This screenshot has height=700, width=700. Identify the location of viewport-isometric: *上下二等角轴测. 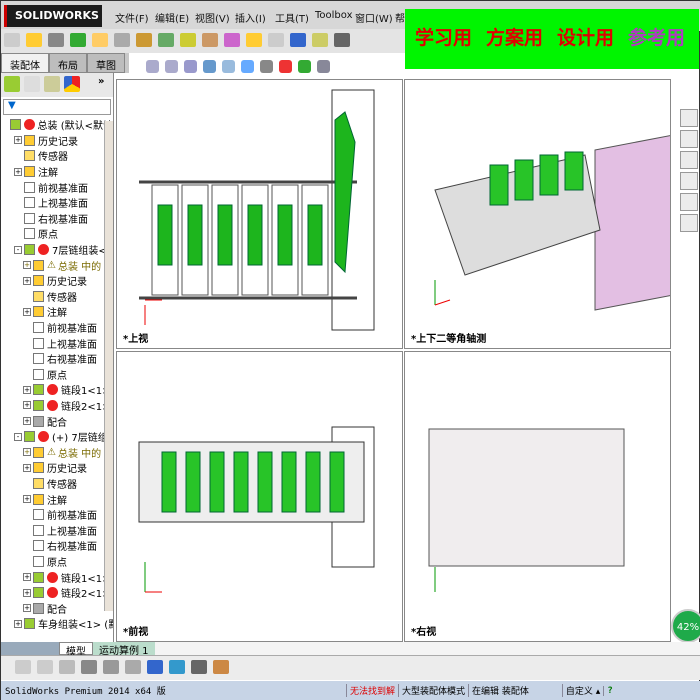
(537, 214).